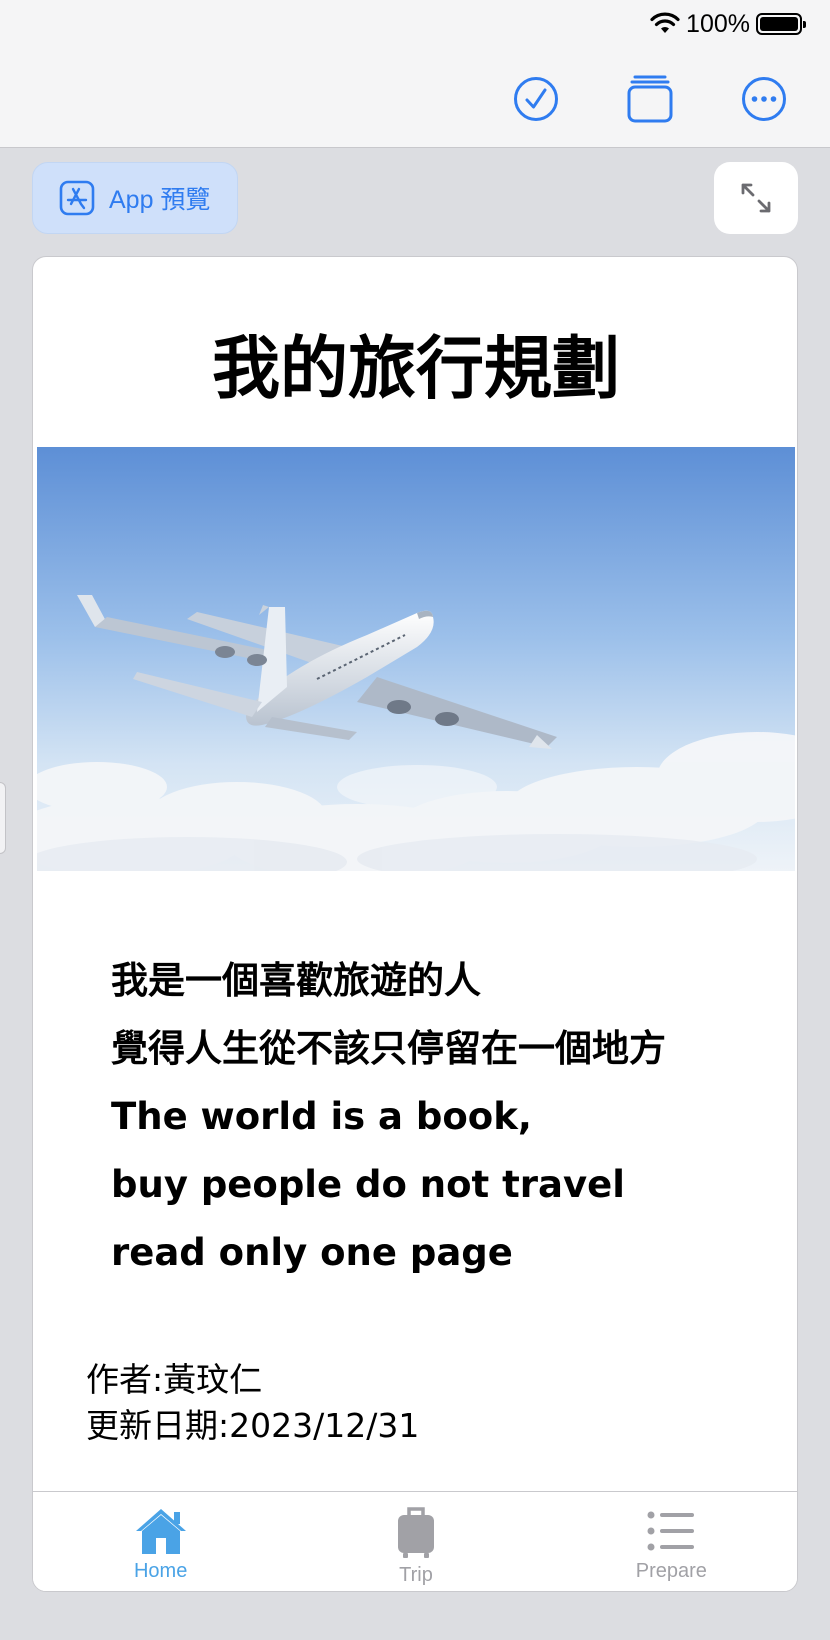 Image resolution: width=830 pixels, height=1640 pixels. What do you see at coordinates (415, 1532) in the screenshot?
I see `suitcase-icon` at bounding box center [415, 1532].